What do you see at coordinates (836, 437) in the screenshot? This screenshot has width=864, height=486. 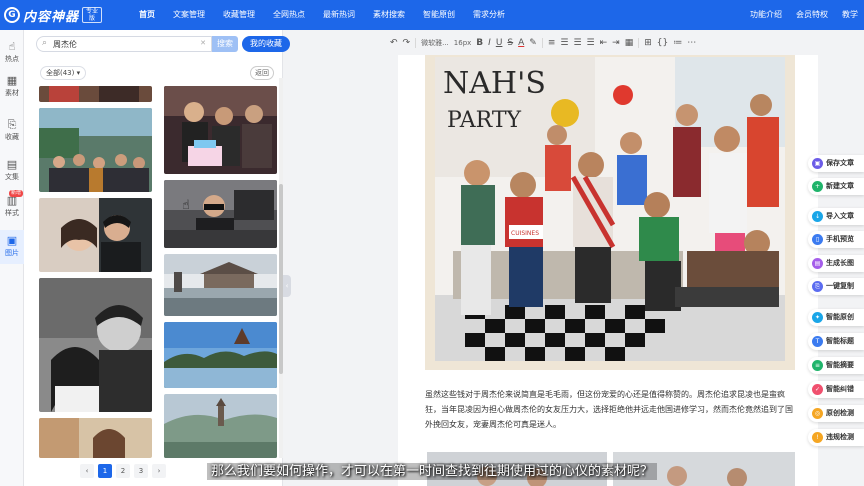 I see `violation-check-button: ! 违规检测` at bounding box center [836, 437].